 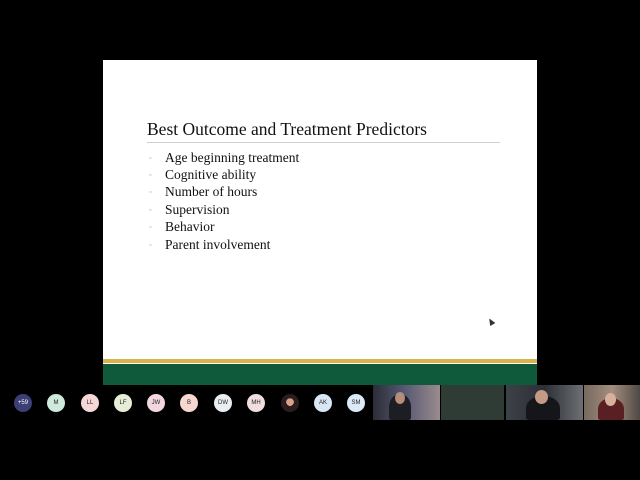 I want to click on bullet-item: ▫ Cognitive ability, so click(x=224, y=174).